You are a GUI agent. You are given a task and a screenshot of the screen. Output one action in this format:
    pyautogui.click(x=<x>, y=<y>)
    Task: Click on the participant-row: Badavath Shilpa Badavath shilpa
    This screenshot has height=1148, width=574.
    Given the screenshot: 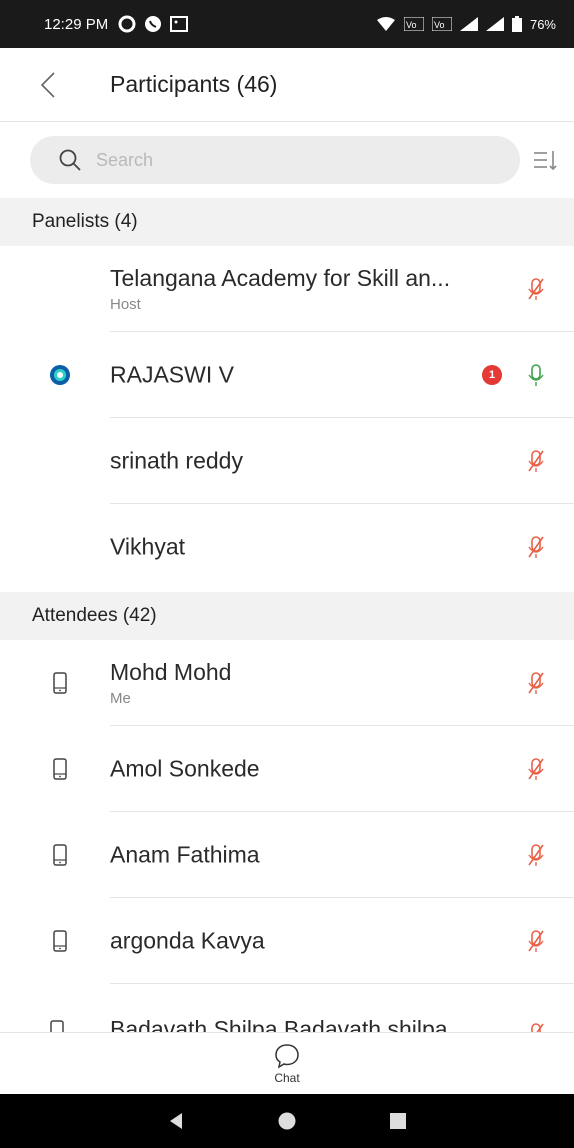 What is the action you would take?
    pyautogui.click(x=287, y=1021)
    